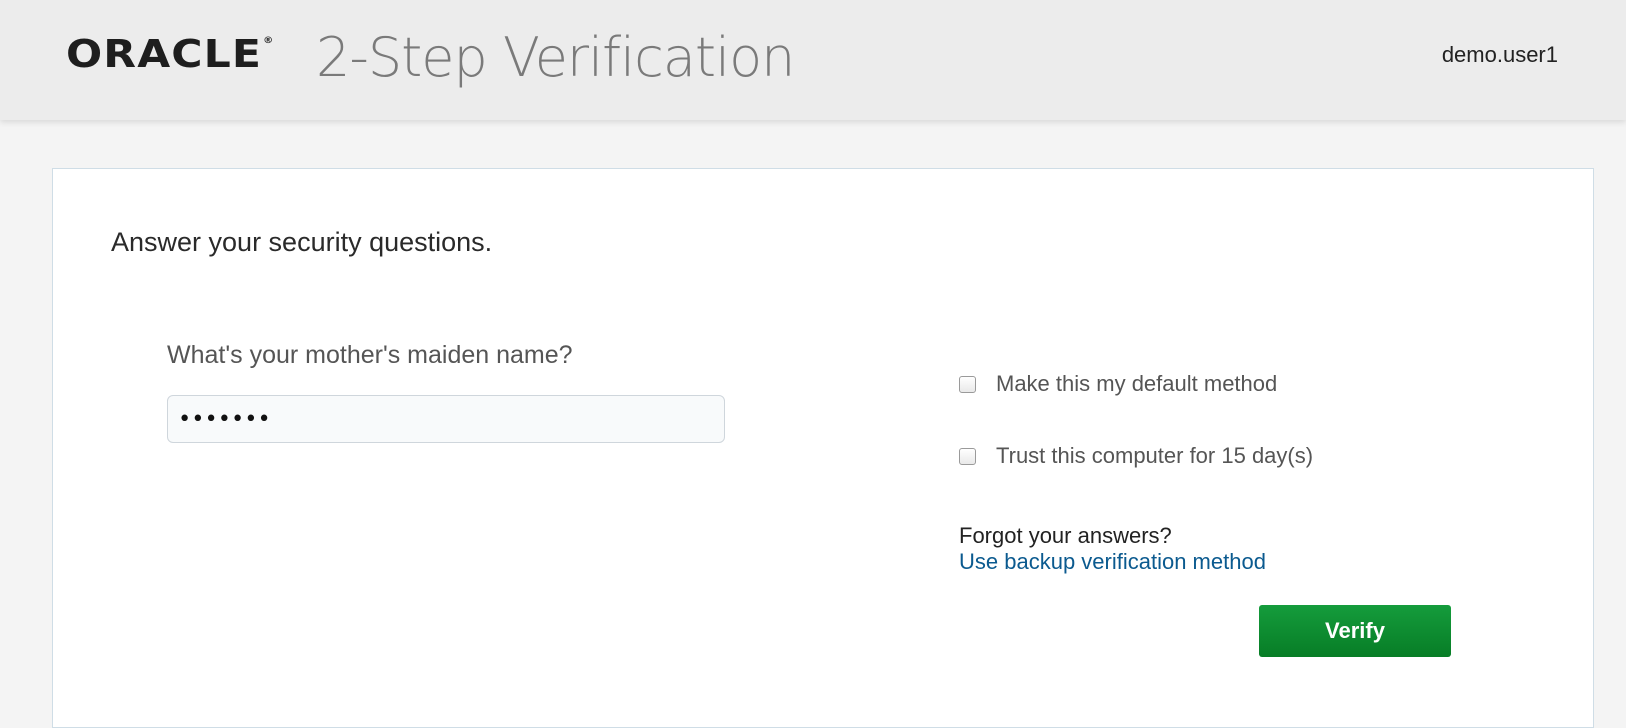 The height and width of the screenshot is (728, 1626). I want to click on default-method-option: Make this my default method, so click(1118, 384).